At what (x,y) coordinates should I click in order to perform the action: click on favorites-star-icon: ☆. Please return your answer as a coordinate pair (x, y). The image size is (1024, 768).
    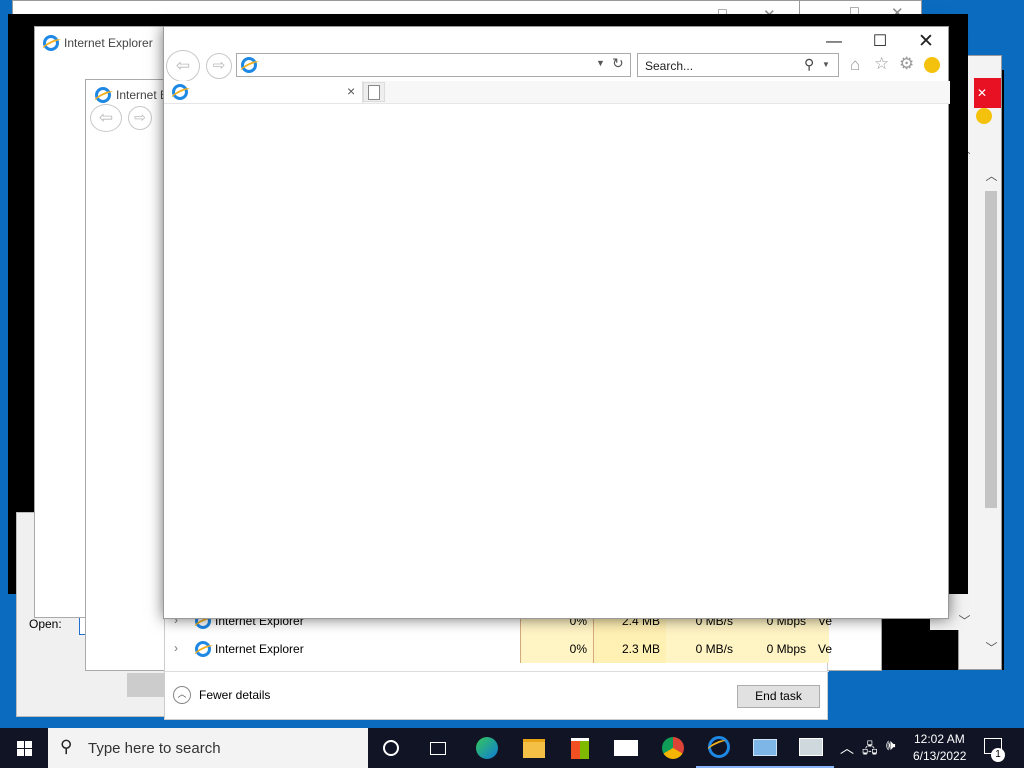
    Looking at the image, I should click on (881, 64).